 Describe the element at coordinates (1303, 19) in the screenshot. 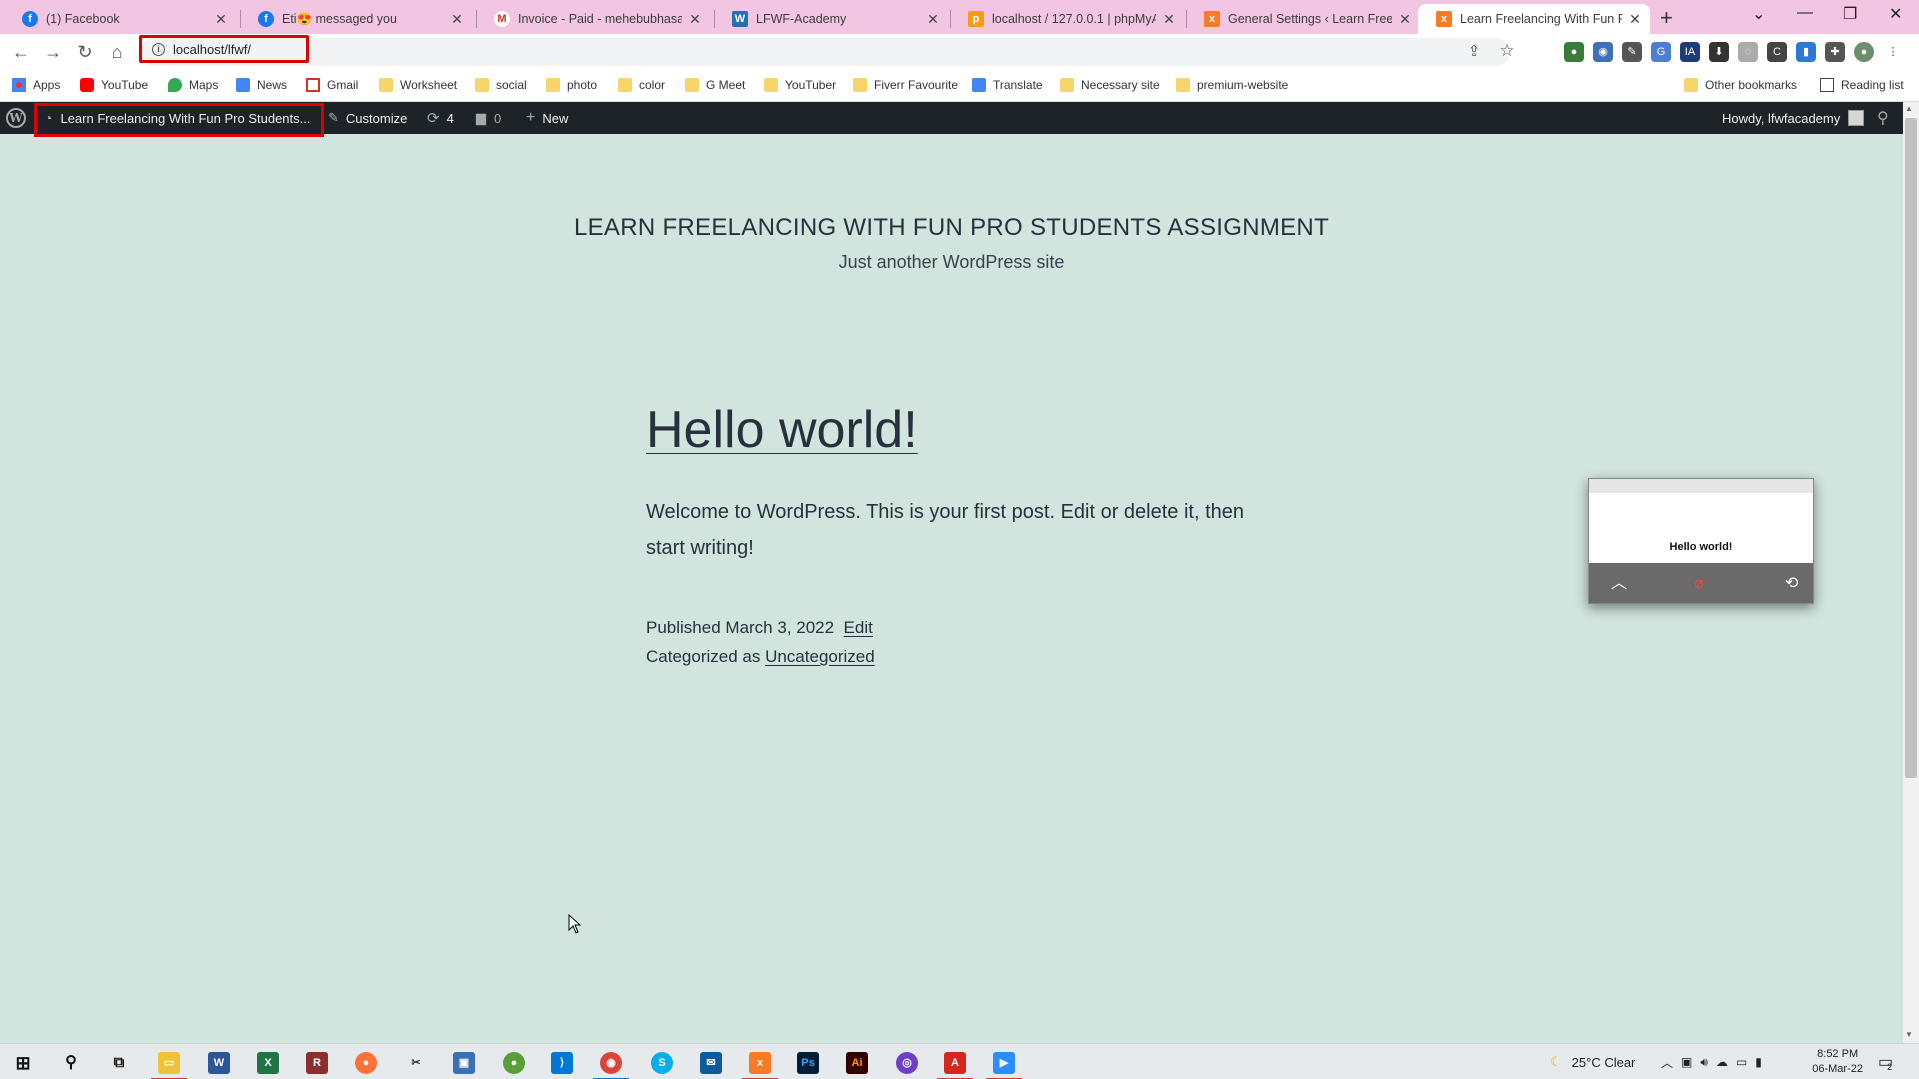

I see `tab-general-settings: x General Settings ‹ Learn Freelan ✕` at that location.